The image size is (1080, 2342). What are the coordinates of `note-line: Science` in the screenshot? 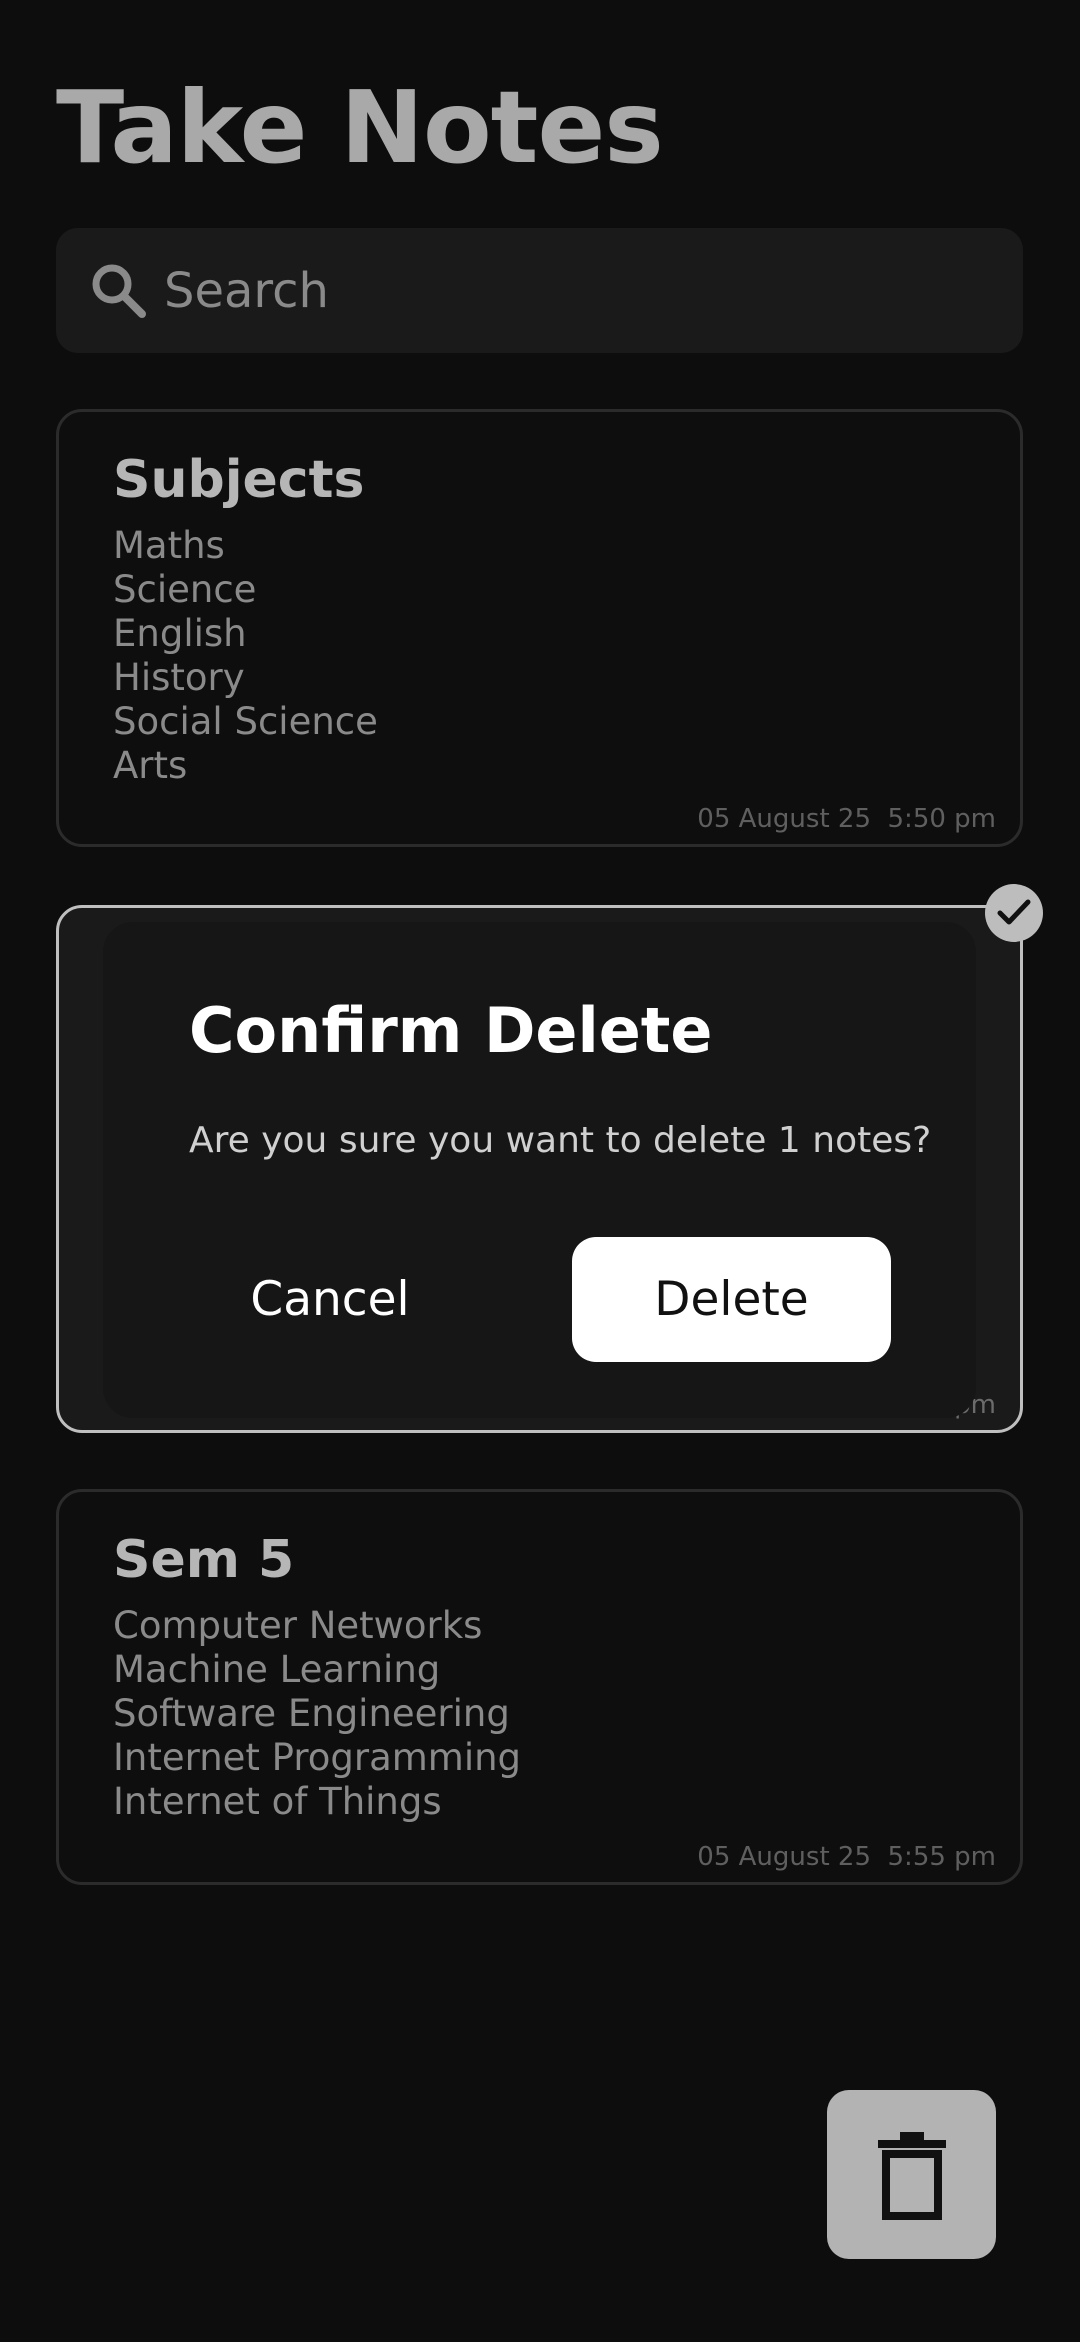 It's located at (185, 589).